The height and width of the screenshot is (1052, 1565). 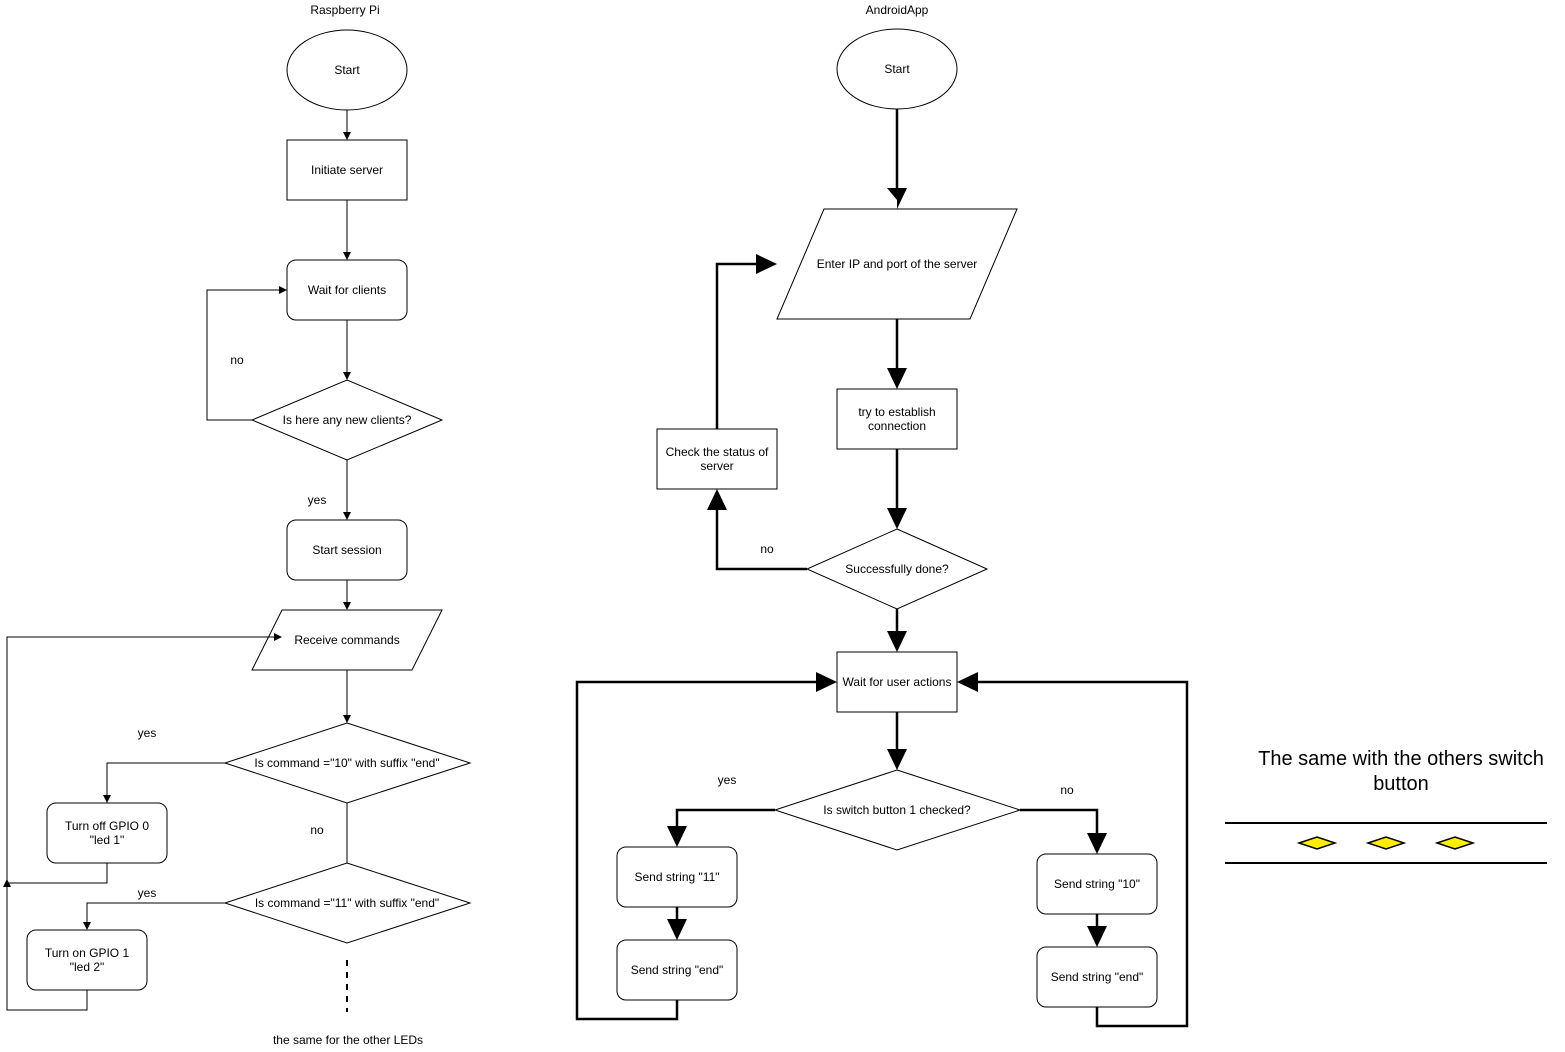 I want to click on rpi-label-yes-cmd10: yes, so click(x=147, y=733).